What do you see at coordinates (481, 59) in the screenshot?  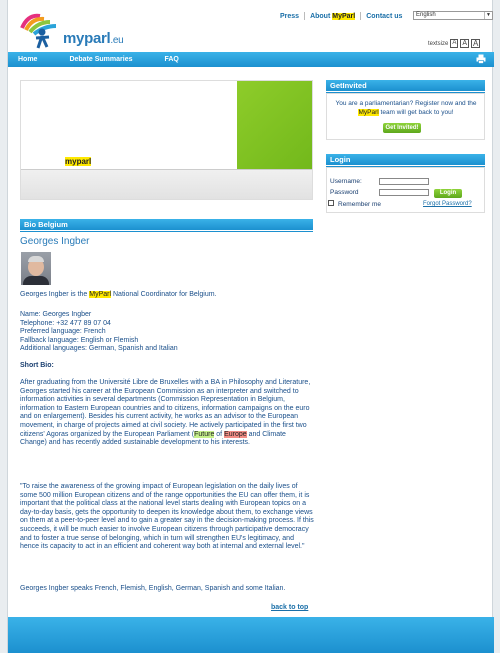 I see `printer-icon` at bounding box center [481, 59].